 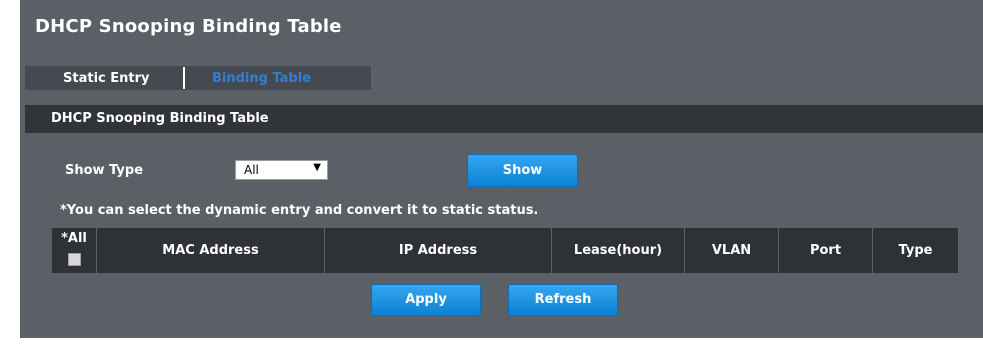 I want to click on refresh-button: Refresh, so click(x=563, y=300).